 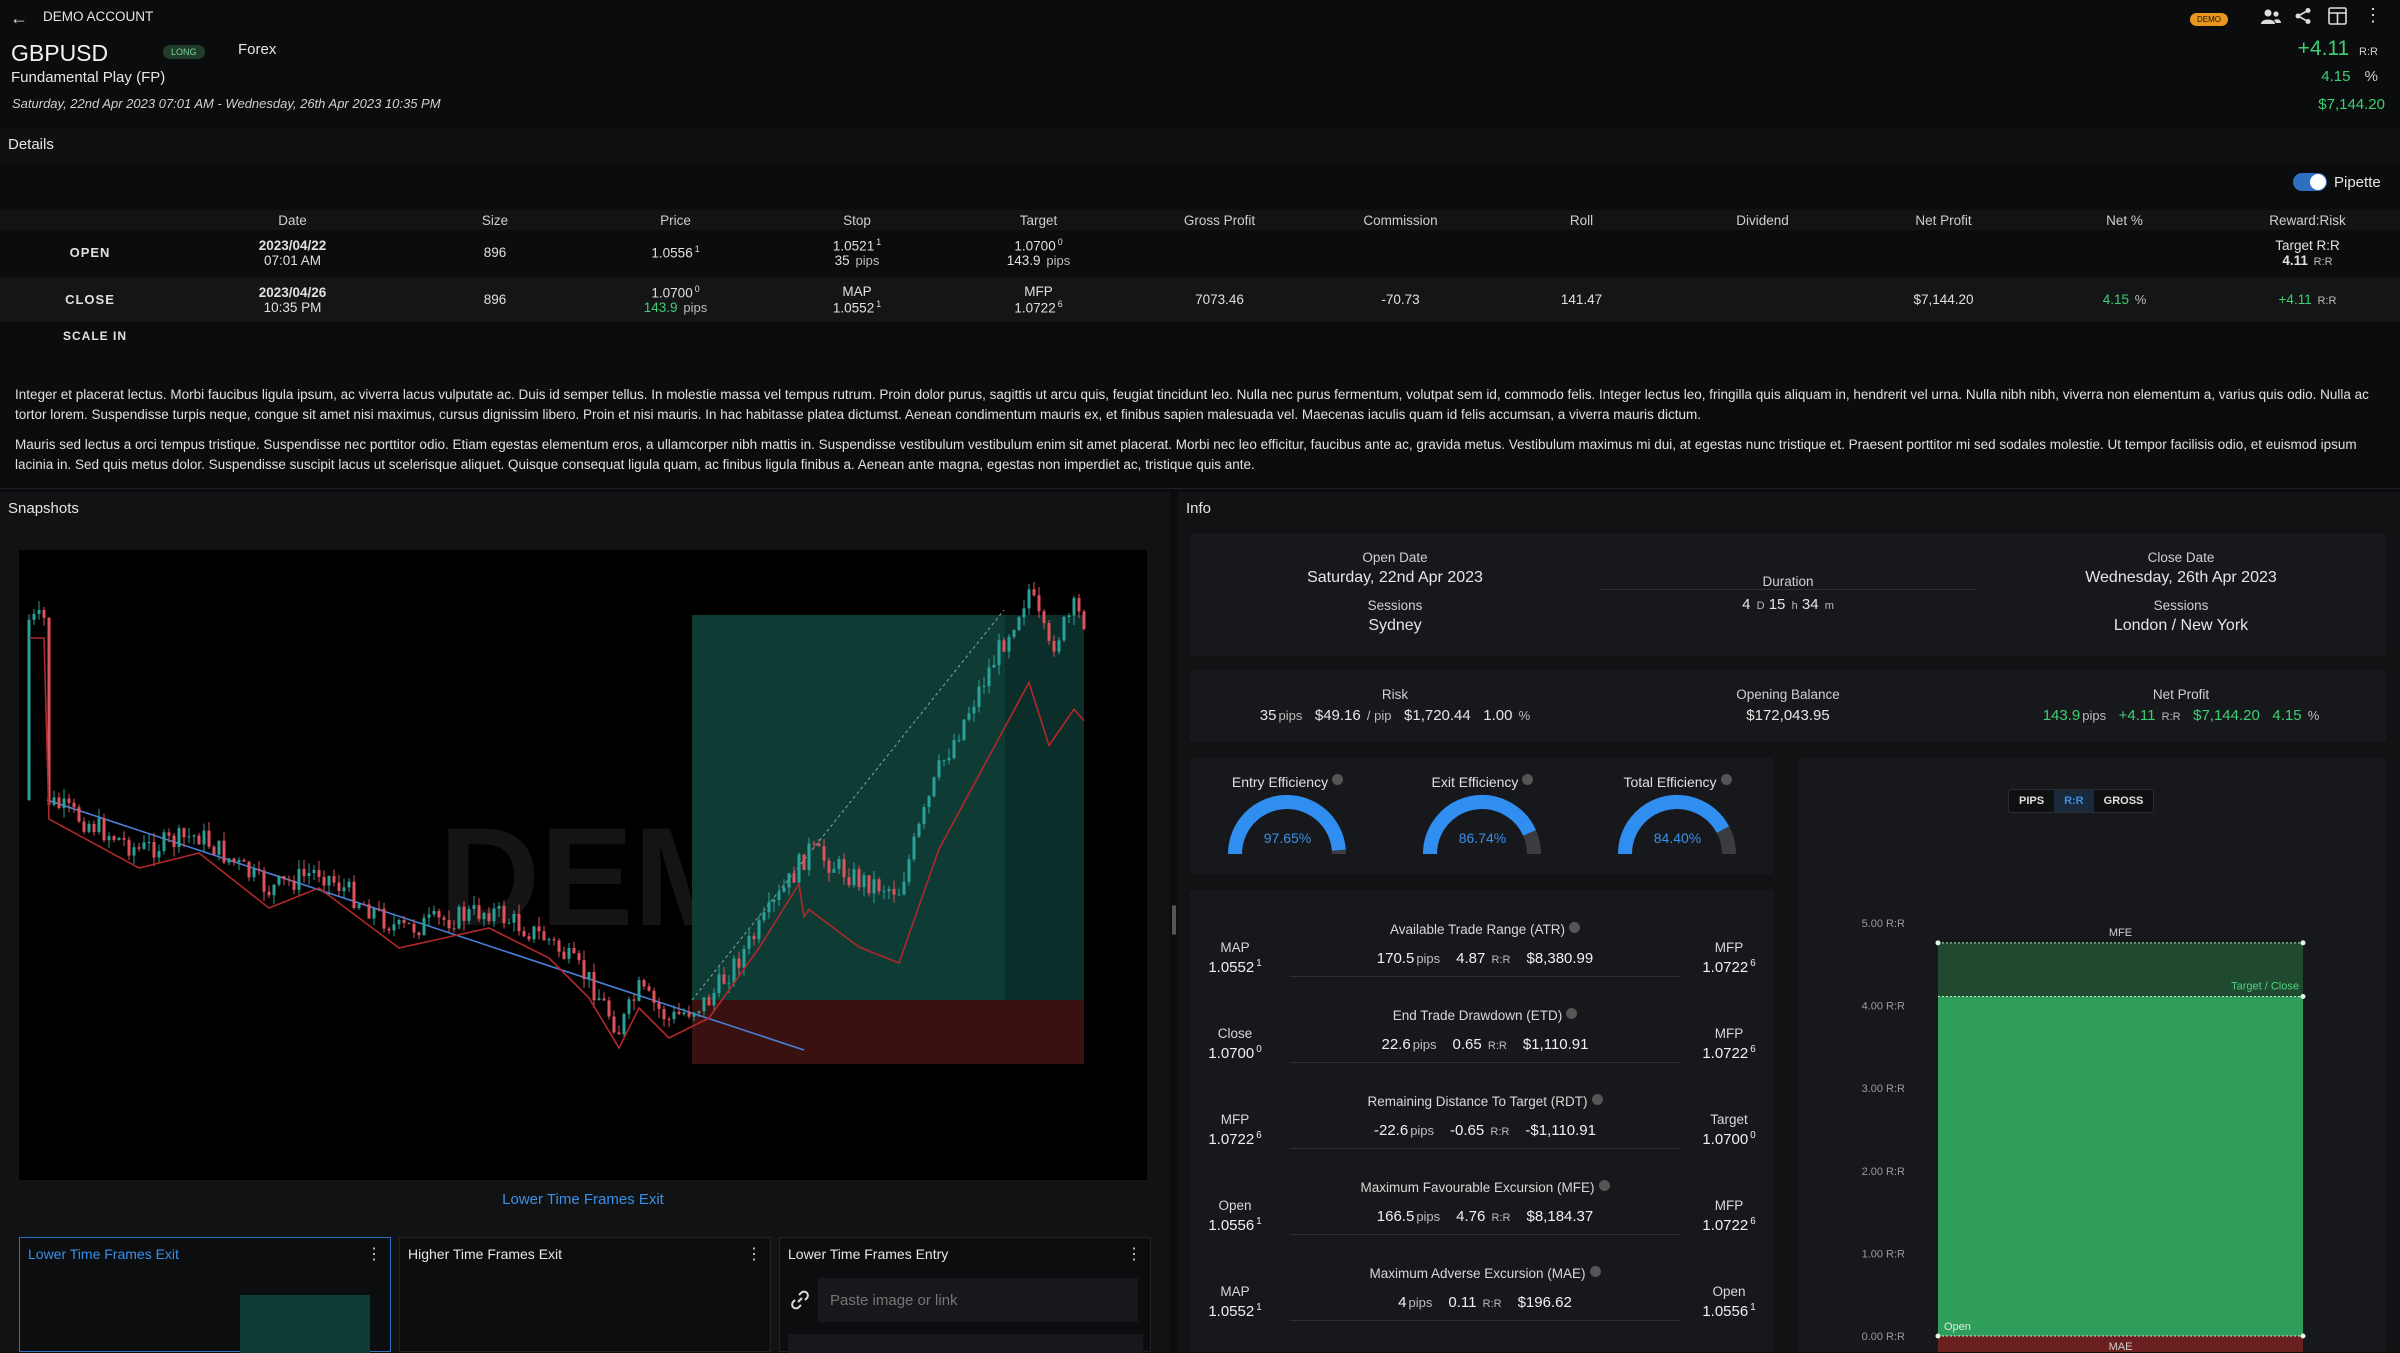 I want to click on snapshot-thumb-3: Lower Time Frames Entry ⋮, so click(x=965, y=1295).